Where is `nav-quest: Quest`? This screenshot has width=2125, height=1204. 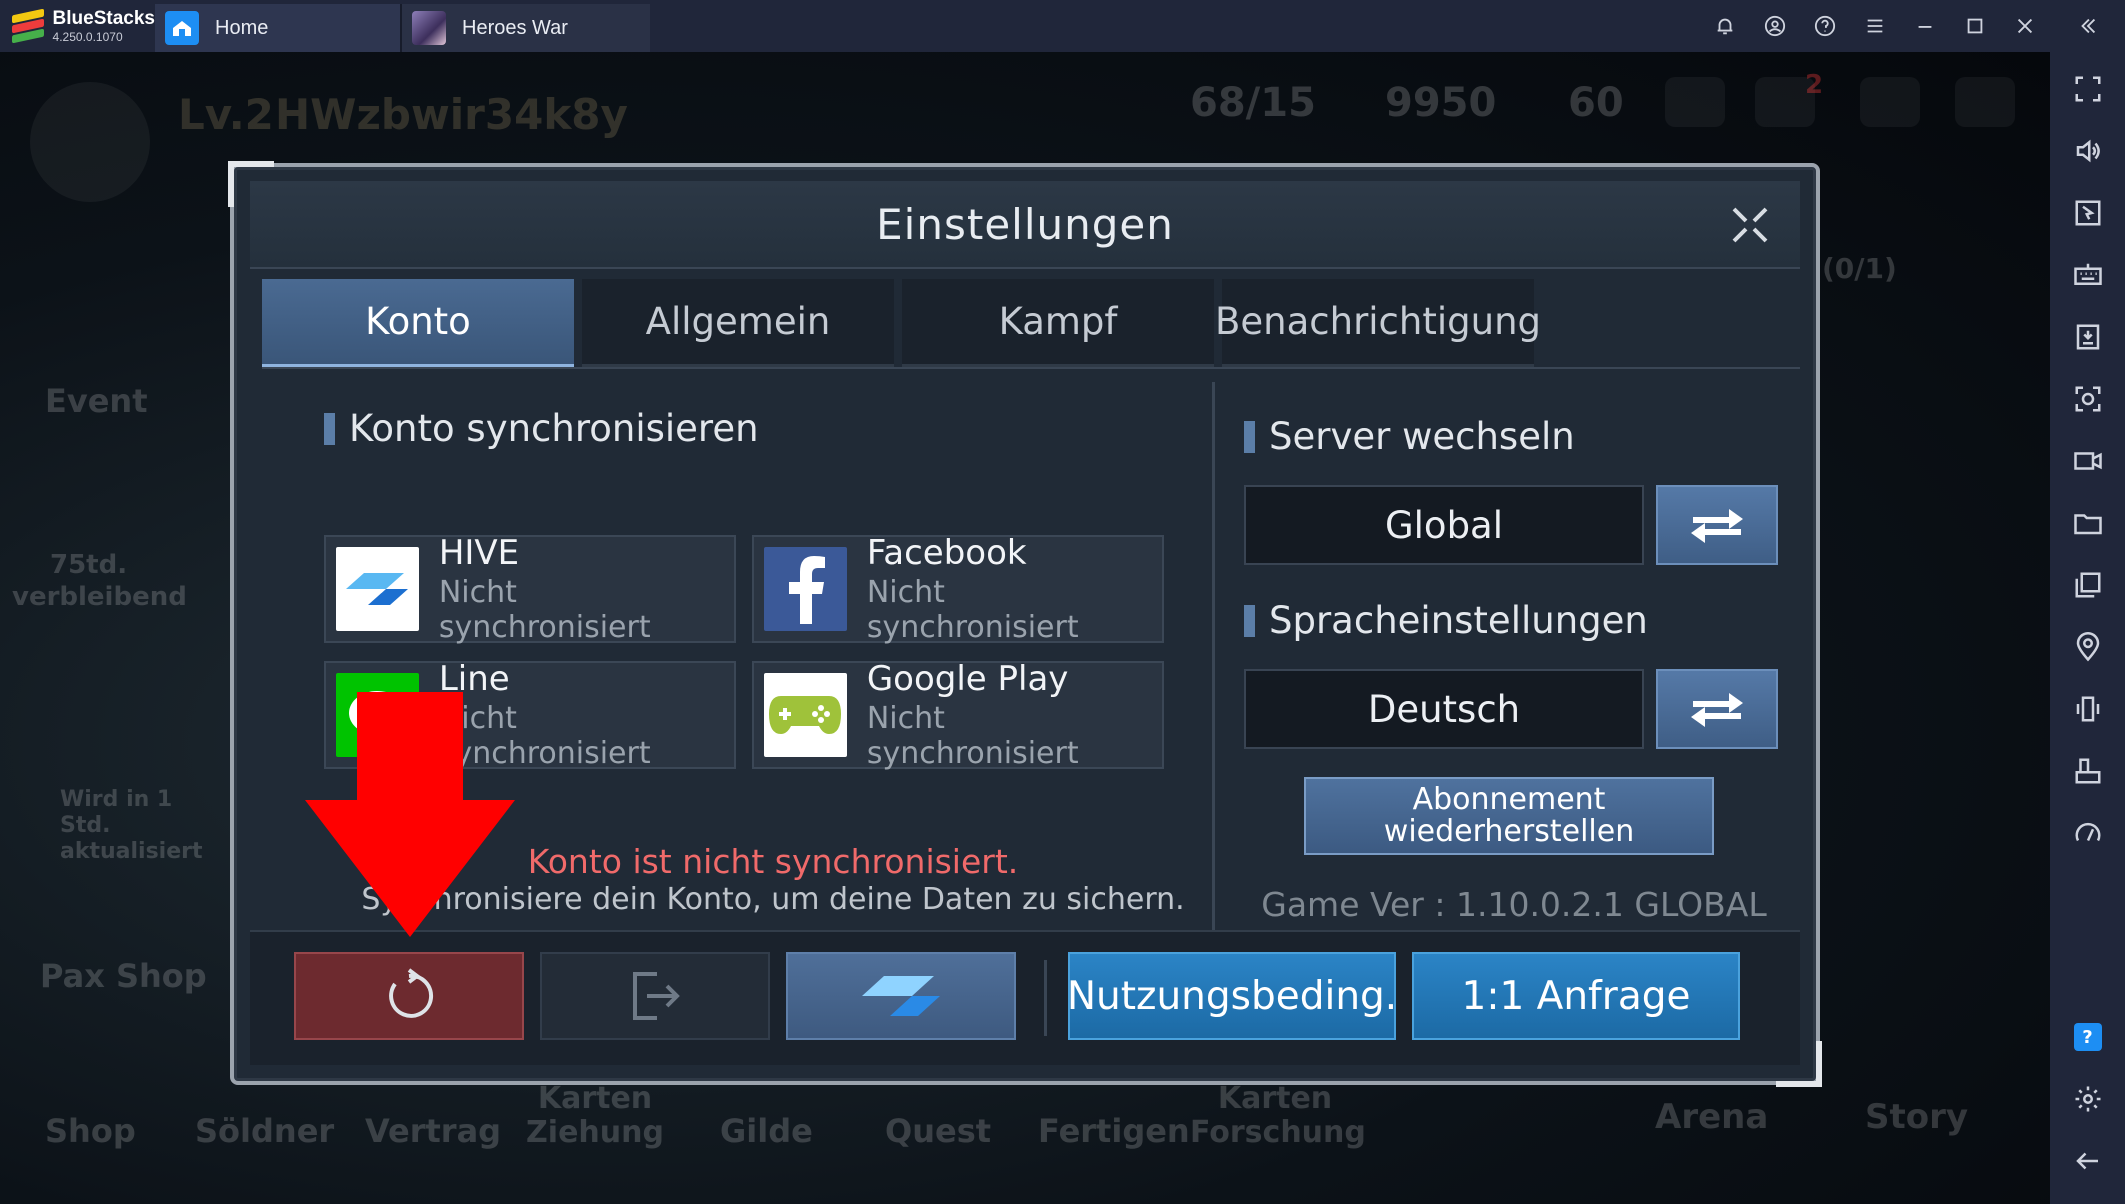
nav-quest: Quest is located at coordinates (938, 1131).